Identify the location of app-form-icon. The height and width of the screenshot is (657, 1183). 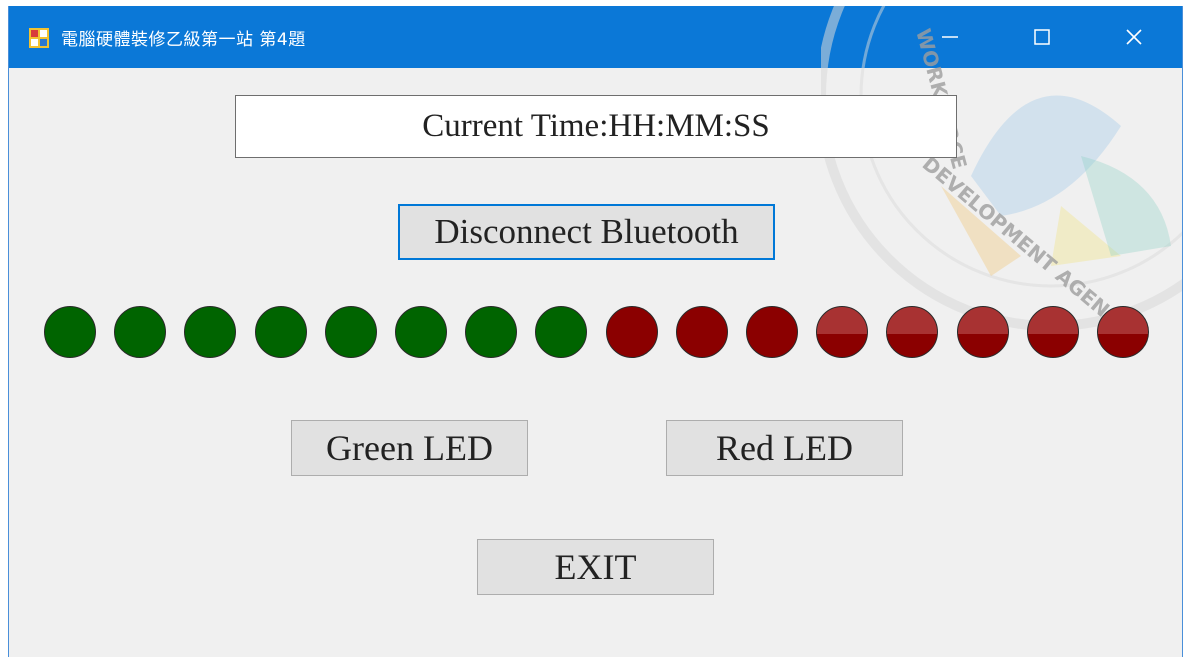
(39, 38).